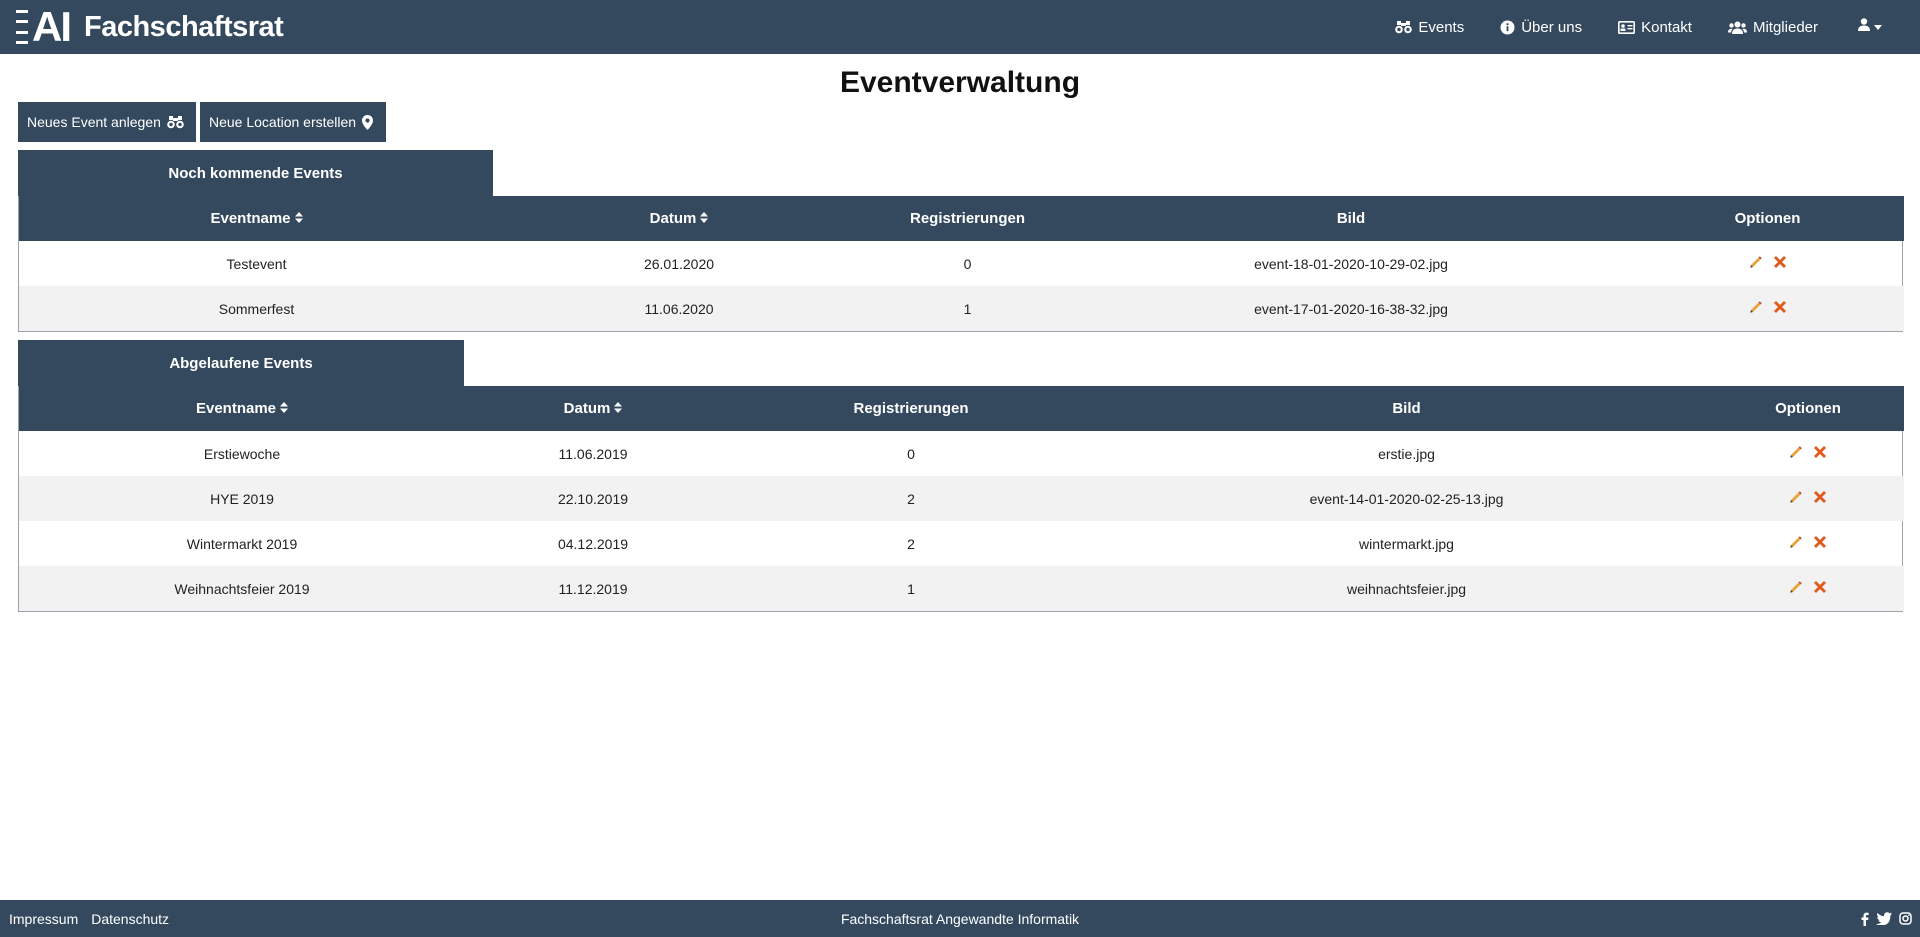  I want to click on cell-eventname: HYE 2019, so click(242, 498).